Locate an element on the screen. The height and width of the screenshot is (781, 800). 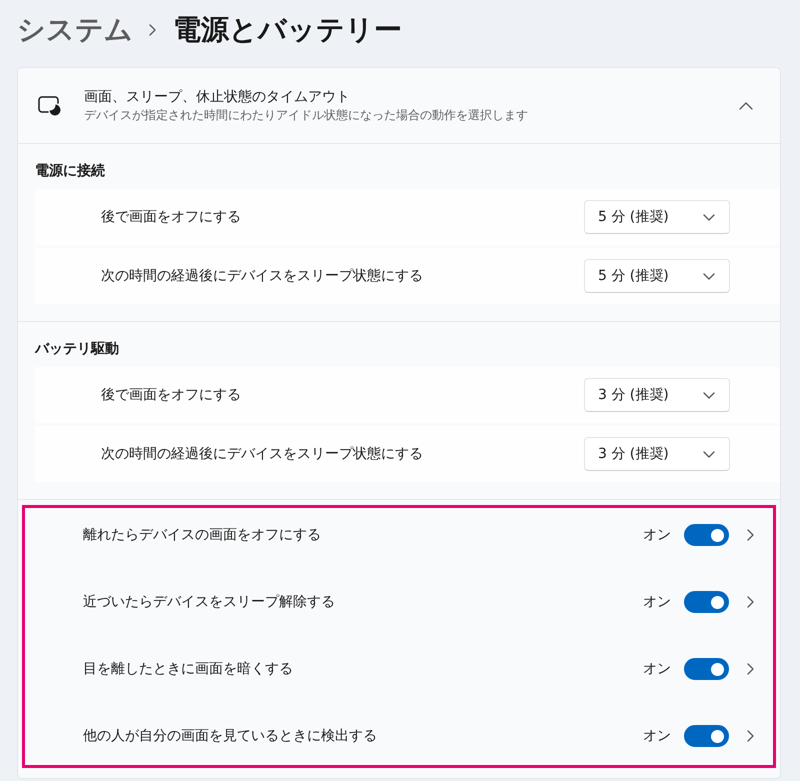
chevron-up-icon is located at coordinates (746, 106).